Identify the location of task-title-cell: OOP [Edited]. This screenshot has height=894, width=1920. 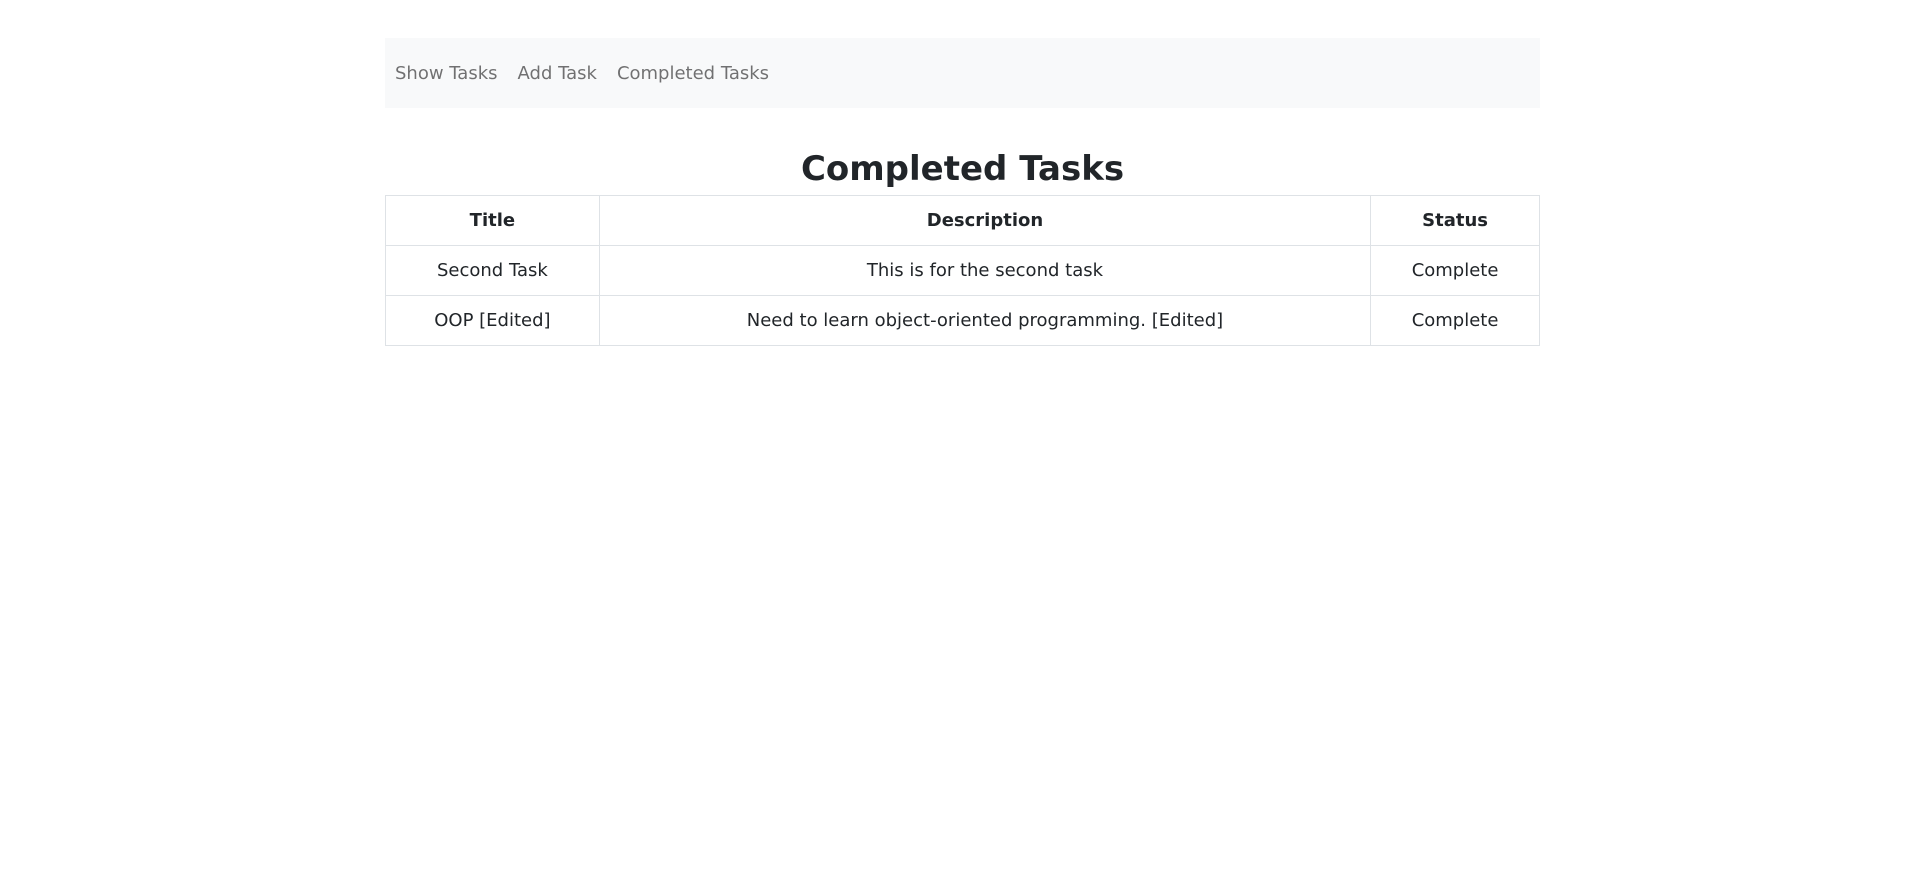
(492, 320).